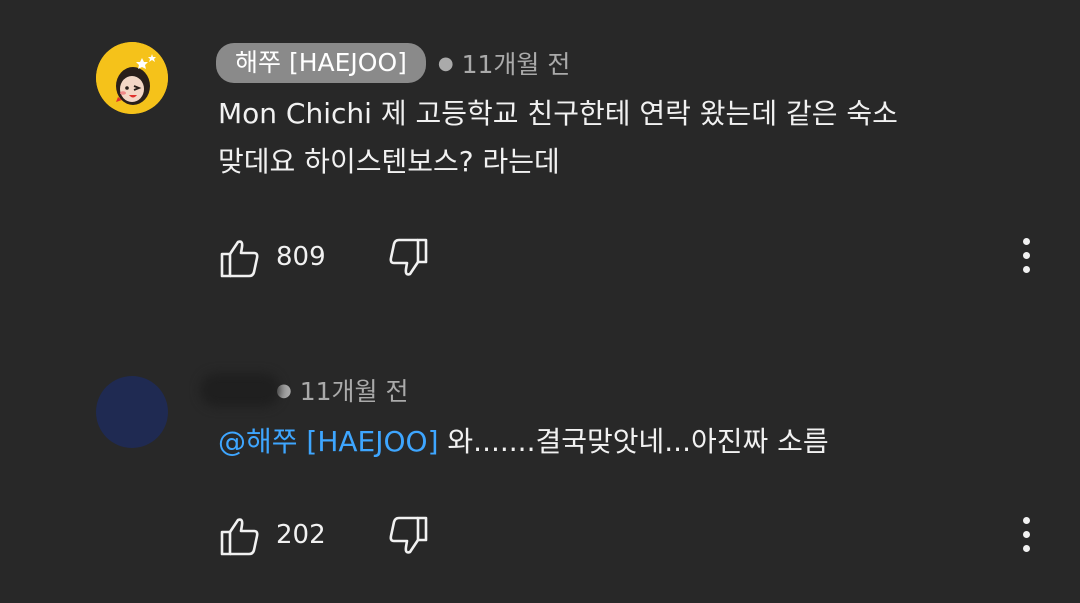 This screenshot has height=603, width=1080. I want to click on comment-text: @해쭈 [HAEJOO] 와.......결국맞앗네...아진짜 소름, so click(618, 442).